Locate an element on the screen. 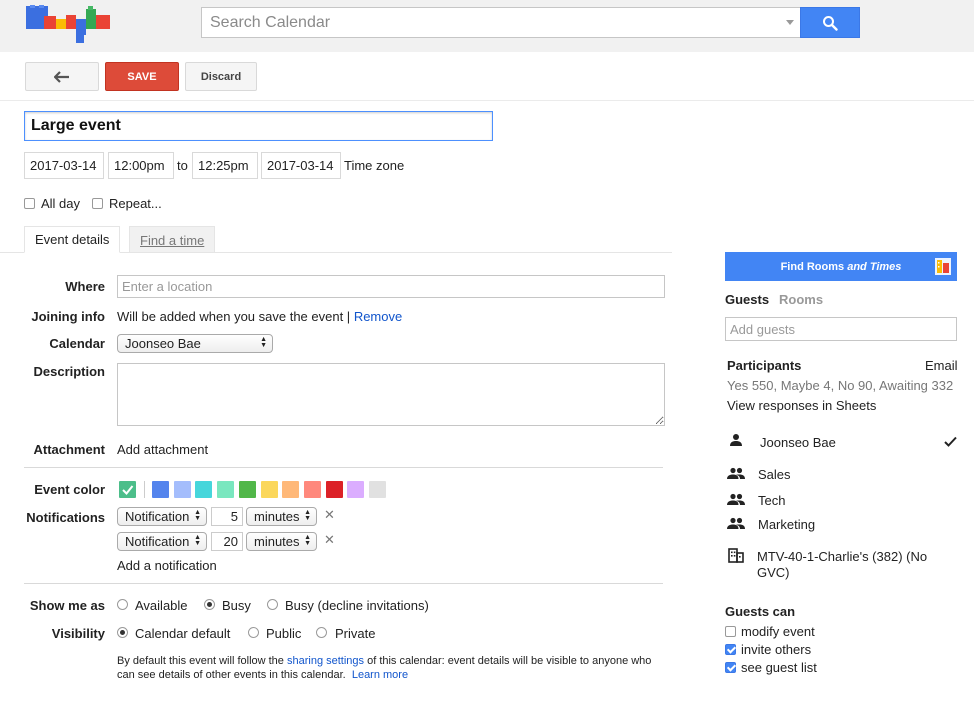 This screenshot has height=702, width=974. add-guests-input is located at coordinates (841, 329).